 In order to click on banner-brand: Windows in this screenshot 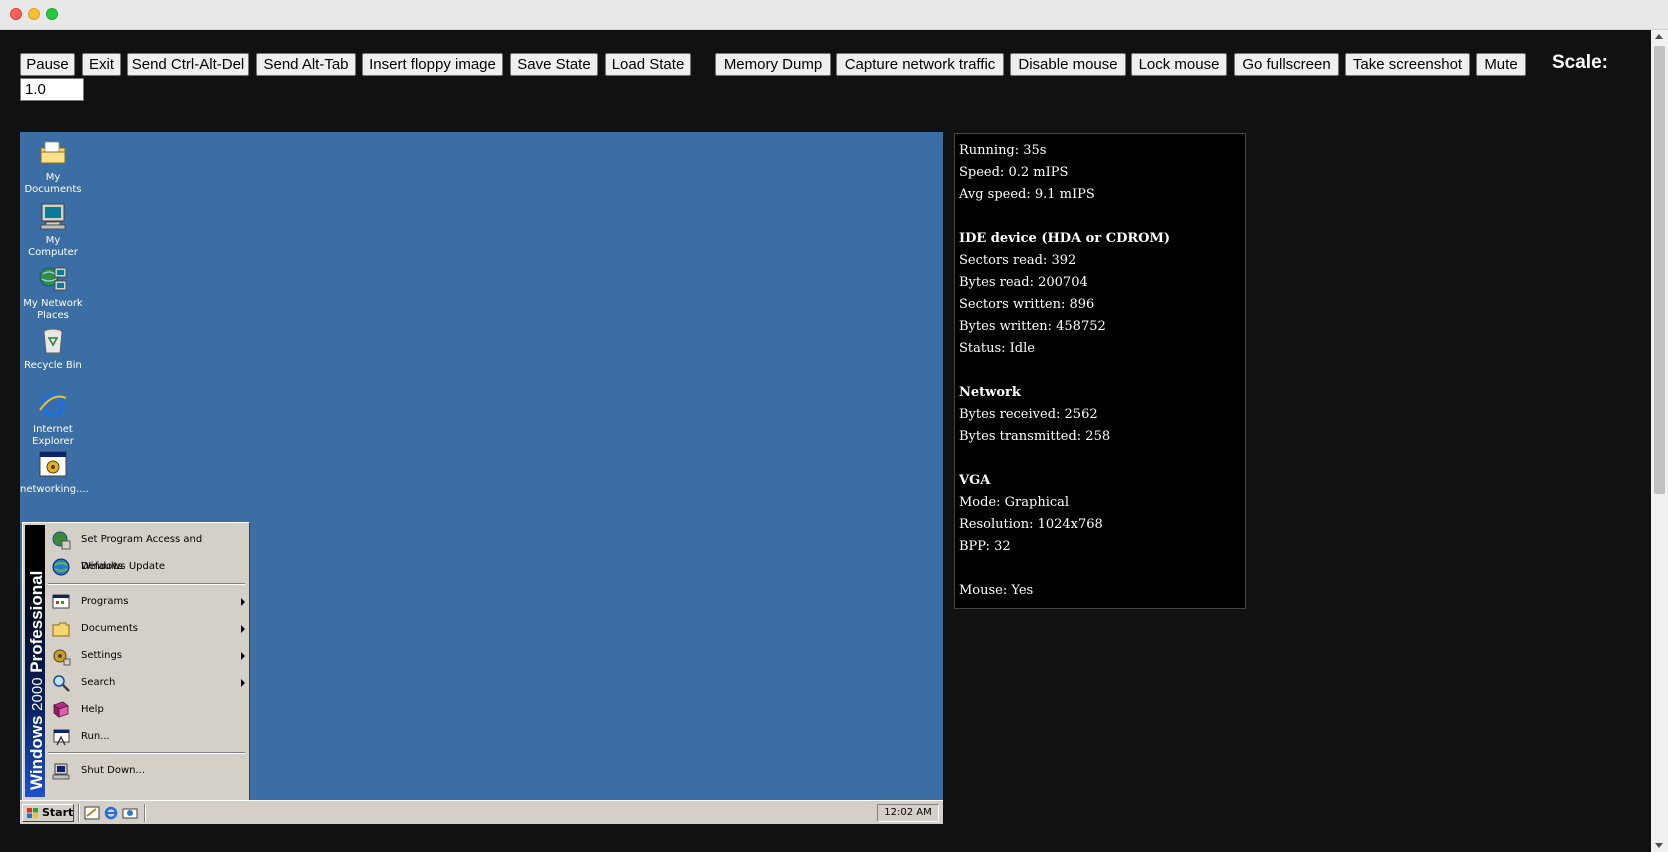, I will do `click(36, 752)`.